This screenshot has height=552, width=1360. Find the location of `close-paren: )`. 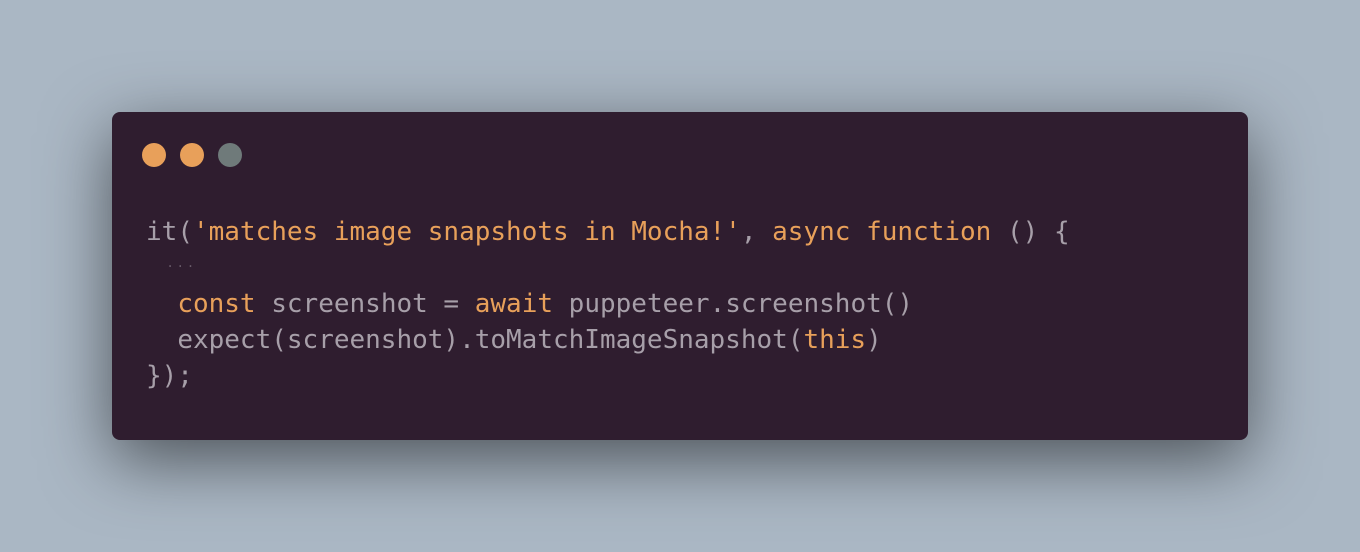

close-paren: ) is located at coordinates (874, 340).